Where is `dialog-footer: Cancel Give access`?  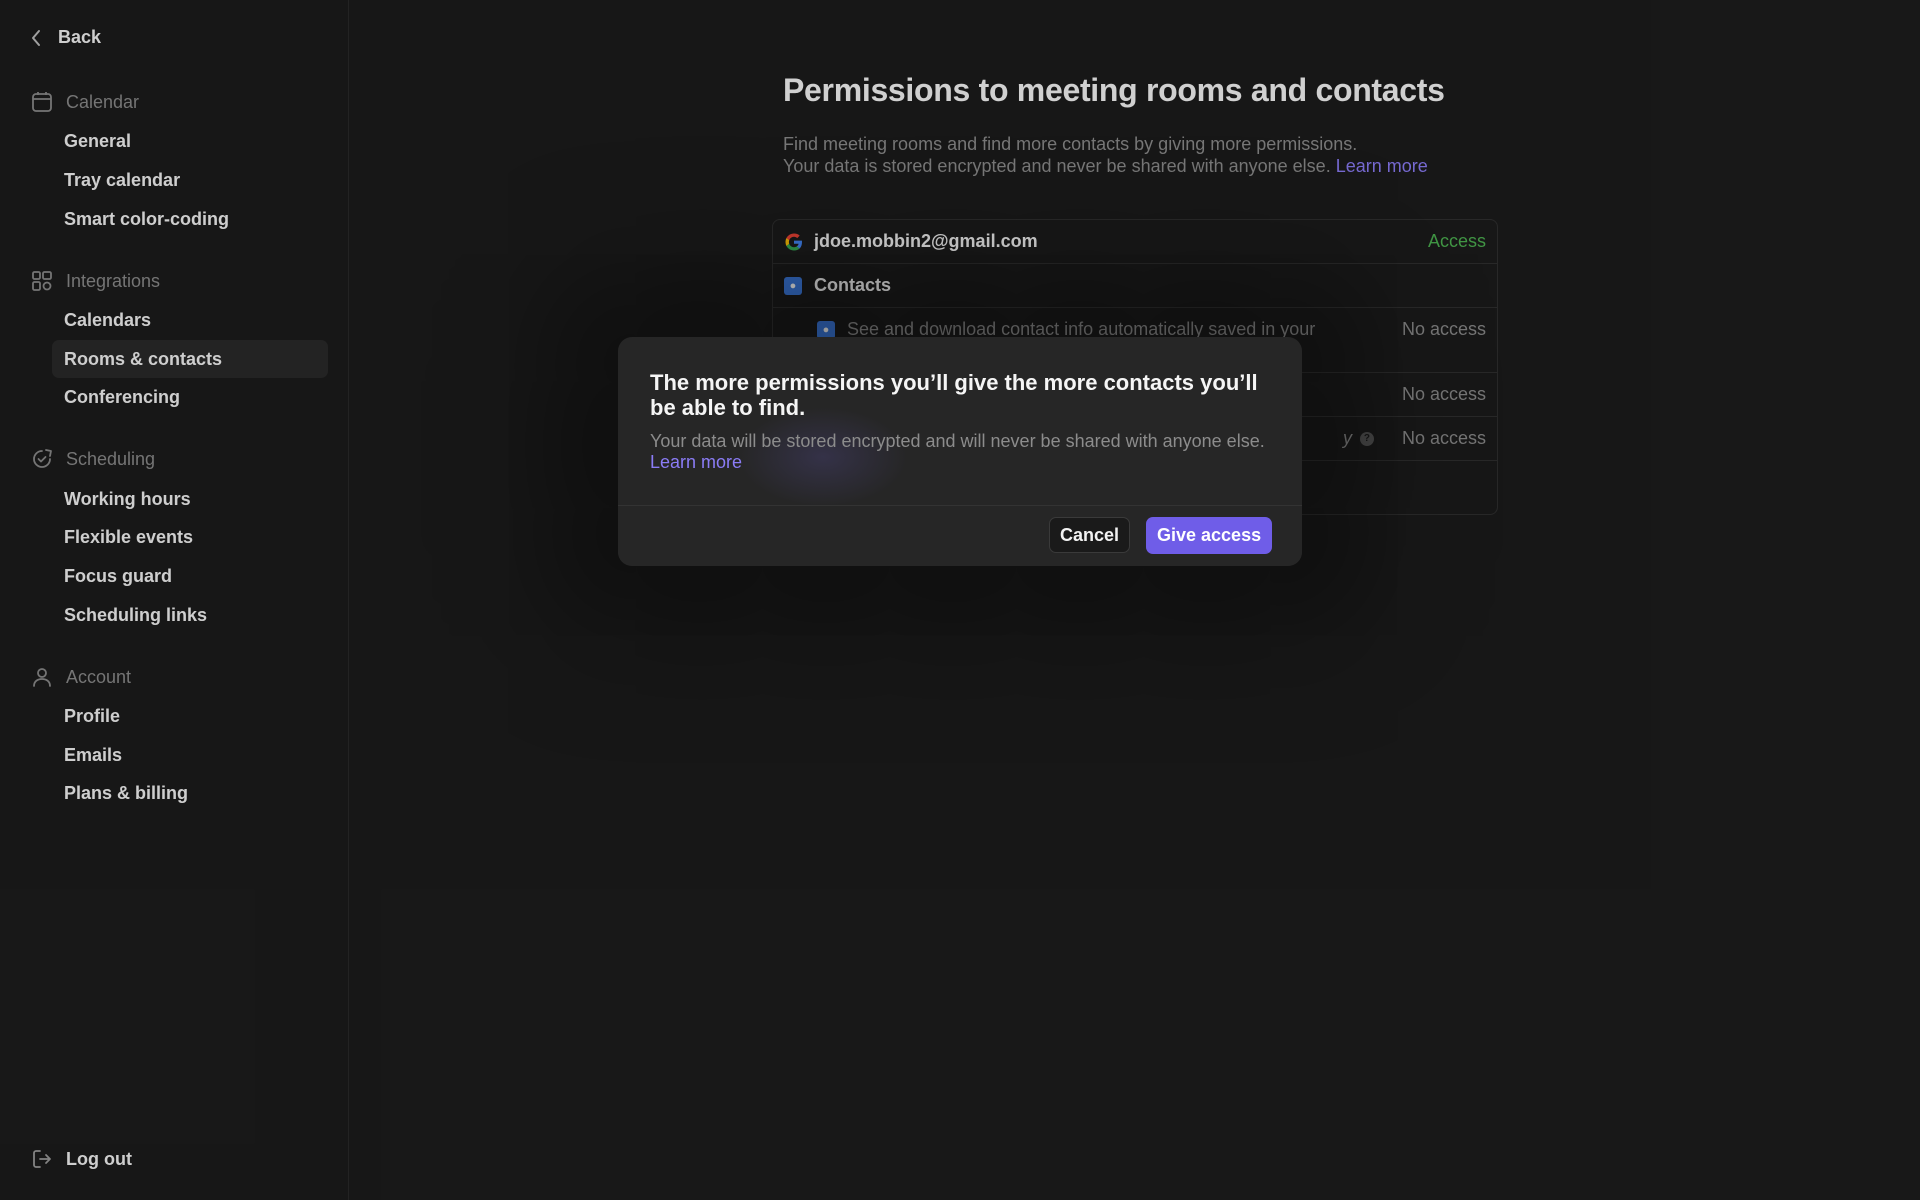
dialog-footer: Cancel Give access is located at coordinates (960, 535).